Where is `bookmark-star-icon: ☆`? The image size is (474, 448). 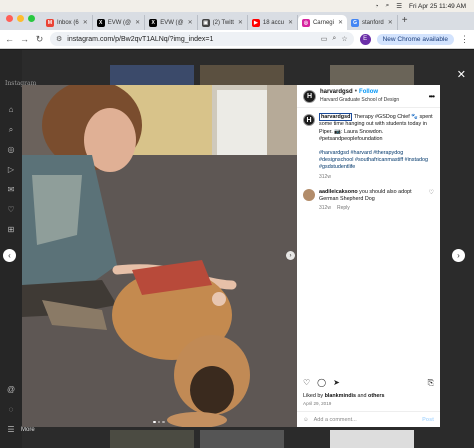 bookmark-star-icon: ☆ is located at coordinates (344, 39).